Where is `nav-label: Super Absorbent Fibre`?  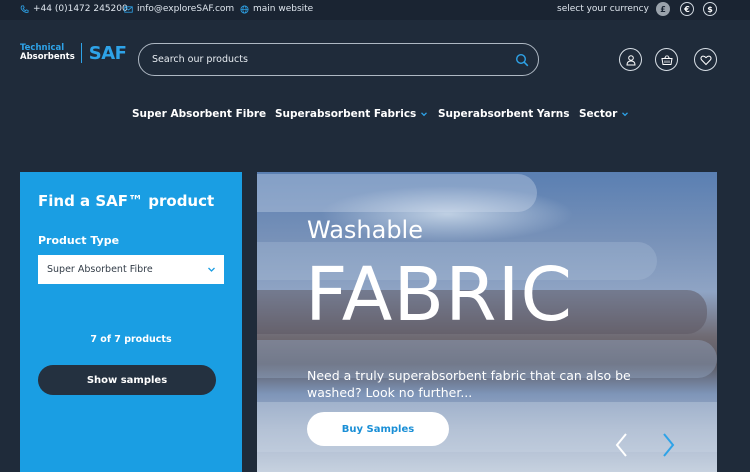
nav-label: Super Absorbent Fibre is located at coordinates (199, 114).